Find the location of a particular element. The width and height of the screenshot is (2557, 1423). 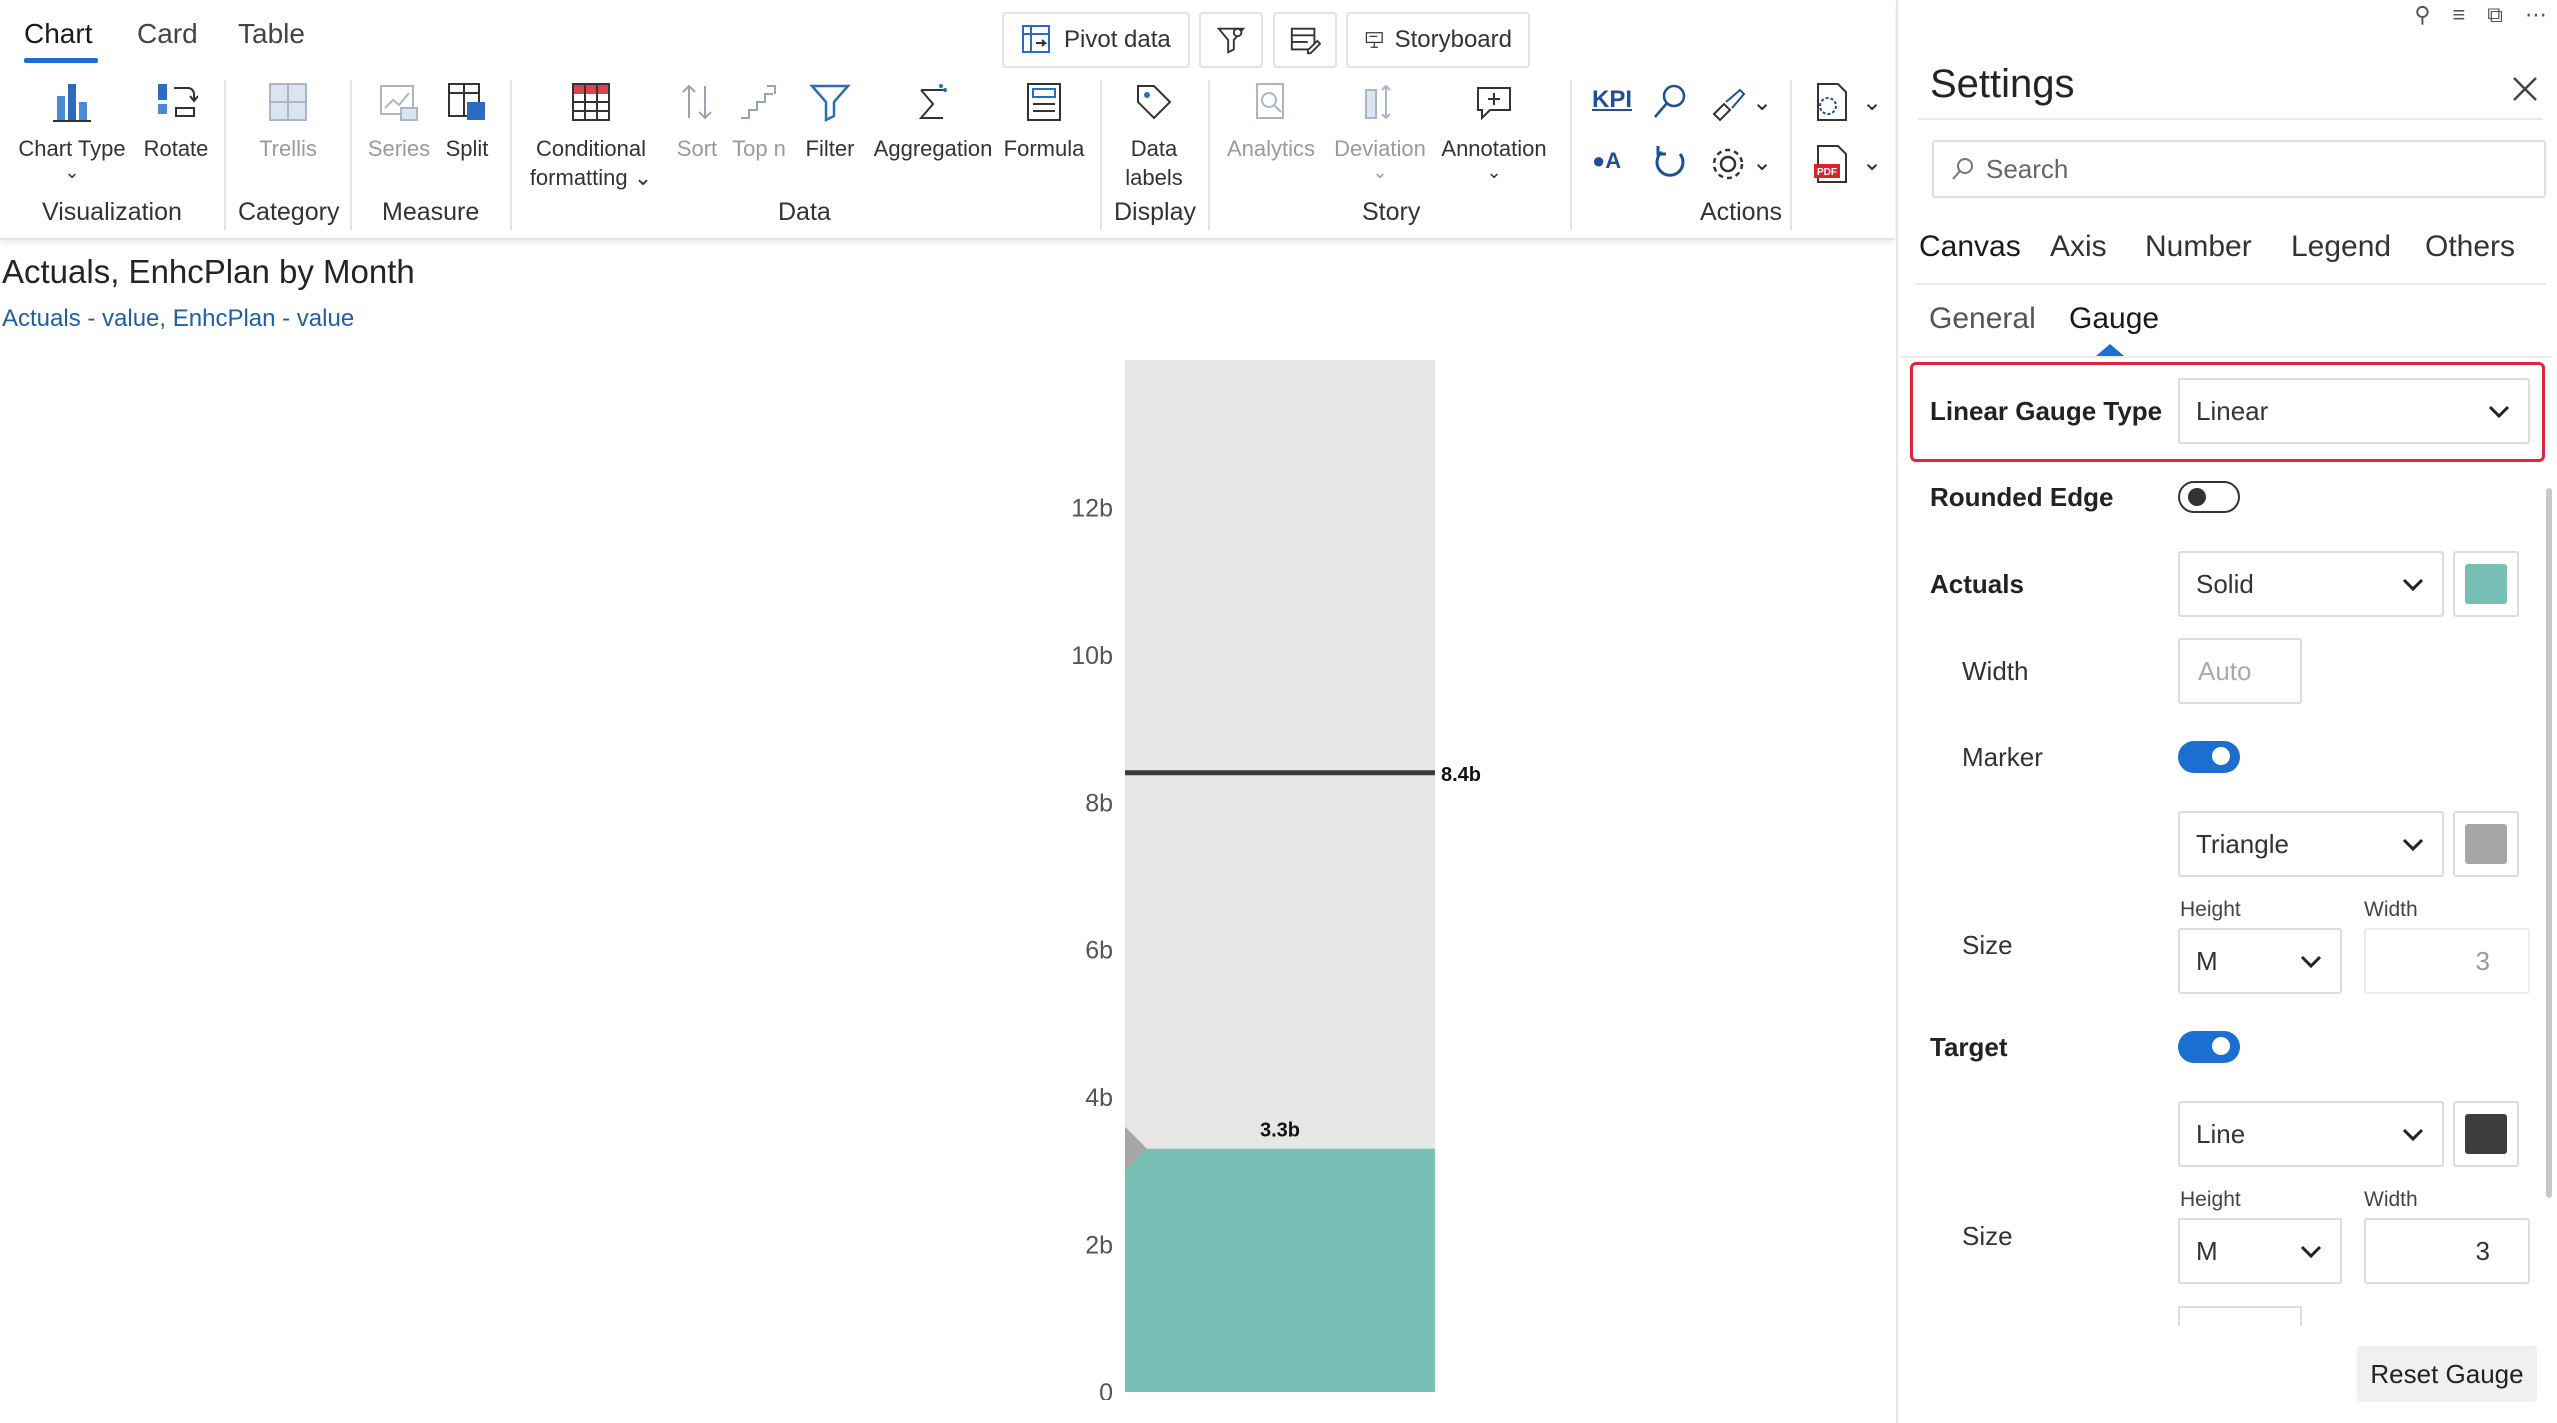

chart-type-button: Chart Type ⌄ is located at coordinates (72, 130).